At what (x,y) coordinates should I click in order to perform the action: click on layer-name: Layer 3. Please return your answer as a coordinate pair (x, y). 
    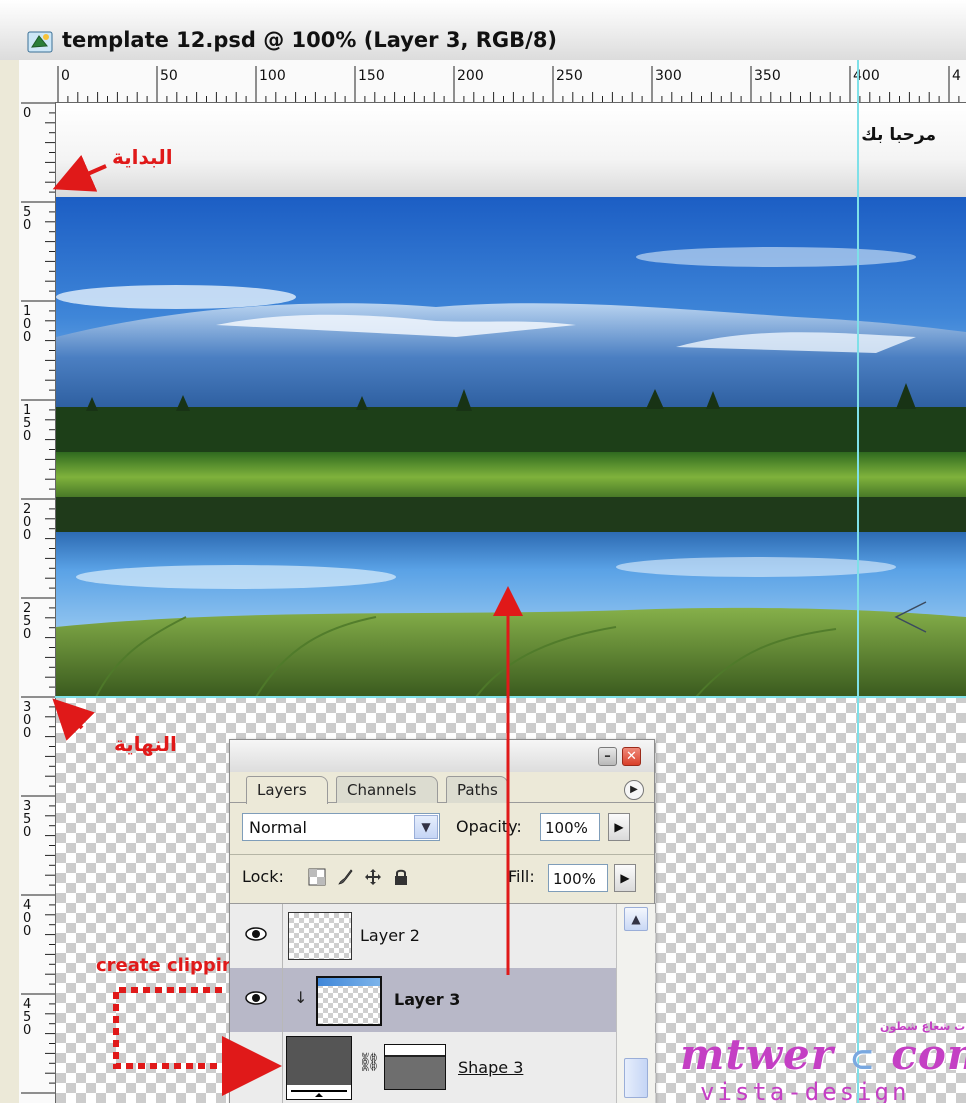
    Looking at the image, I should click on (427, 999).